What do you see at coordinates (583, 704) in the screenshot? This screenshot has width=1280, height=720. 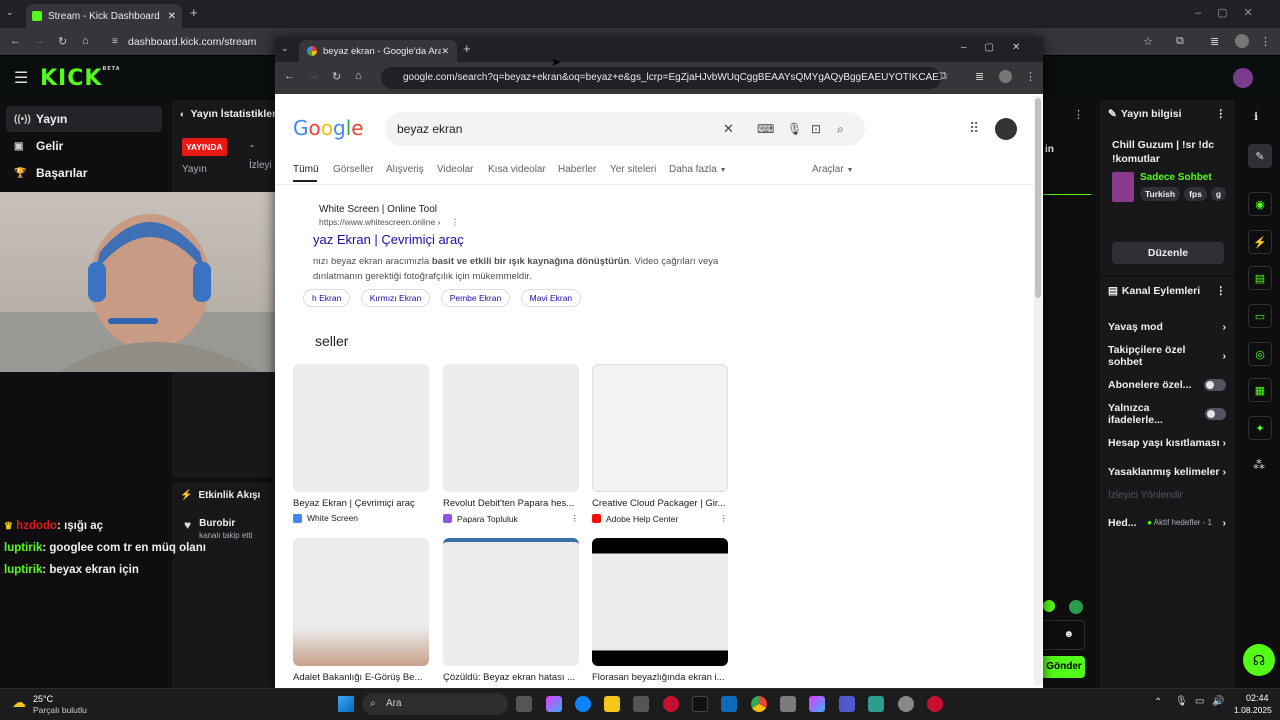 I see `edge-icon` at bounding box center [583, 704].